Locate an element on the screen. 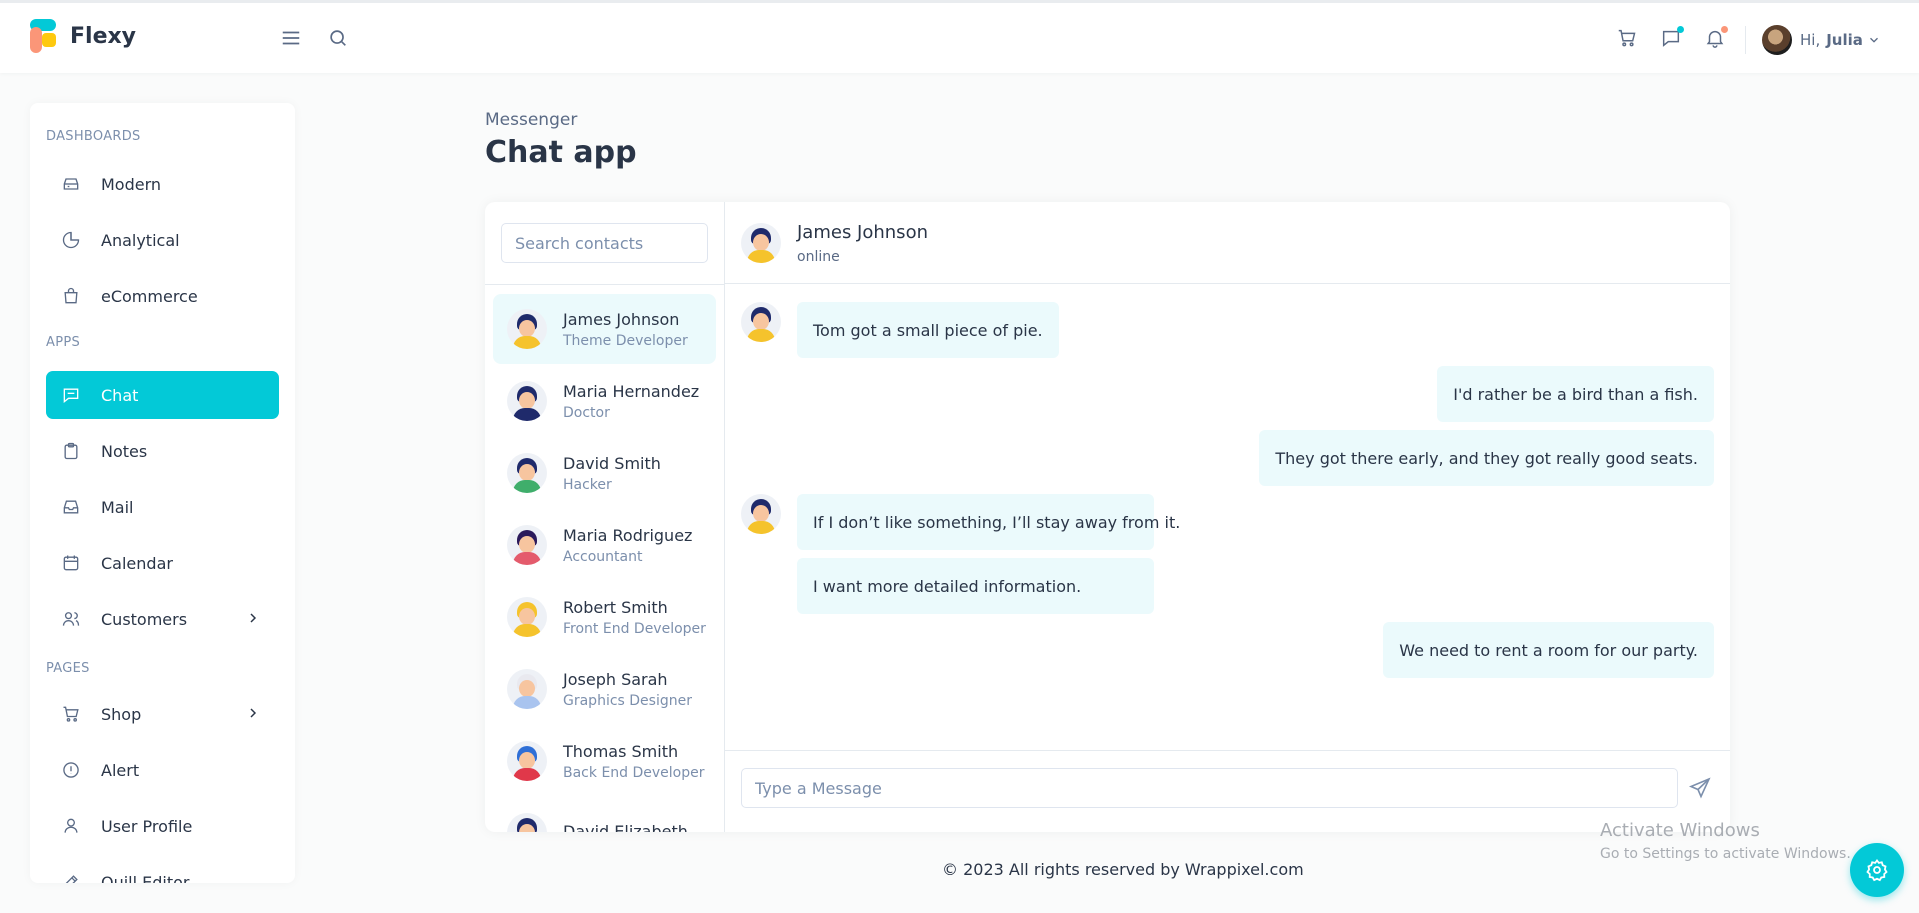 This screenshot has height=913, width=1919. search-contacts-input is located at coordinates (604, 243).